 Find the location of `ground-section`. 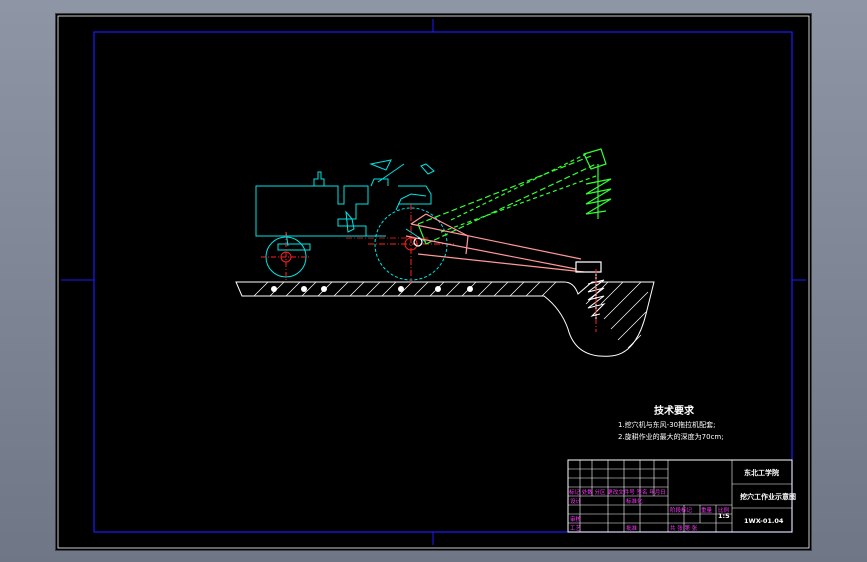

ground-section is located at coordinates (445, 319).